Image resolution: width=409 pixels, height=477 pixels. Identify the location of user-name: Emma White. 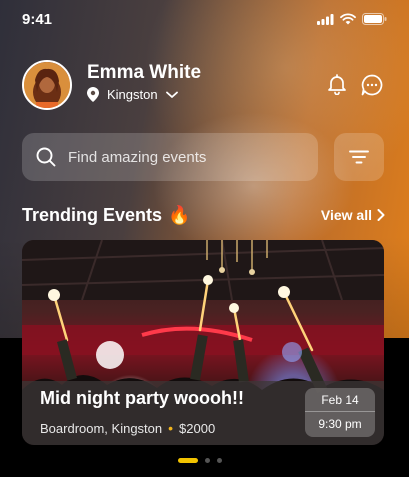
(144, 72).